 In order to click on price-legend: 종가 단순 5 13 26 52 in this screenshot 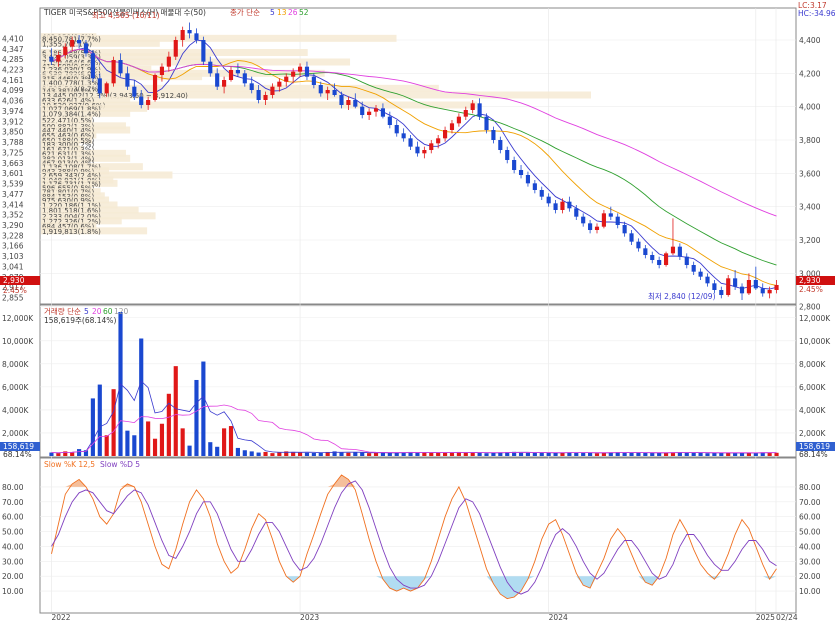, I will do `click(269, 12)`.